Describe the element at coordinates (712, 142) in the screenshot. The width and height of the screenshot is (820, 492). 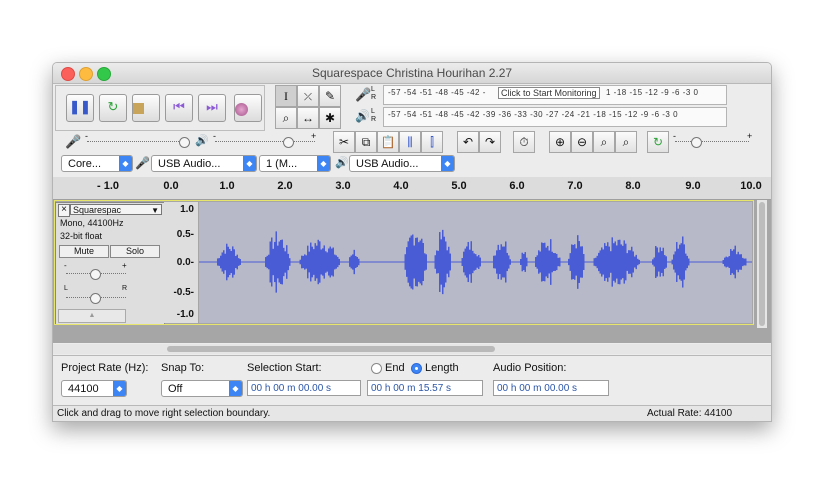
I see `speed-track` at that location.